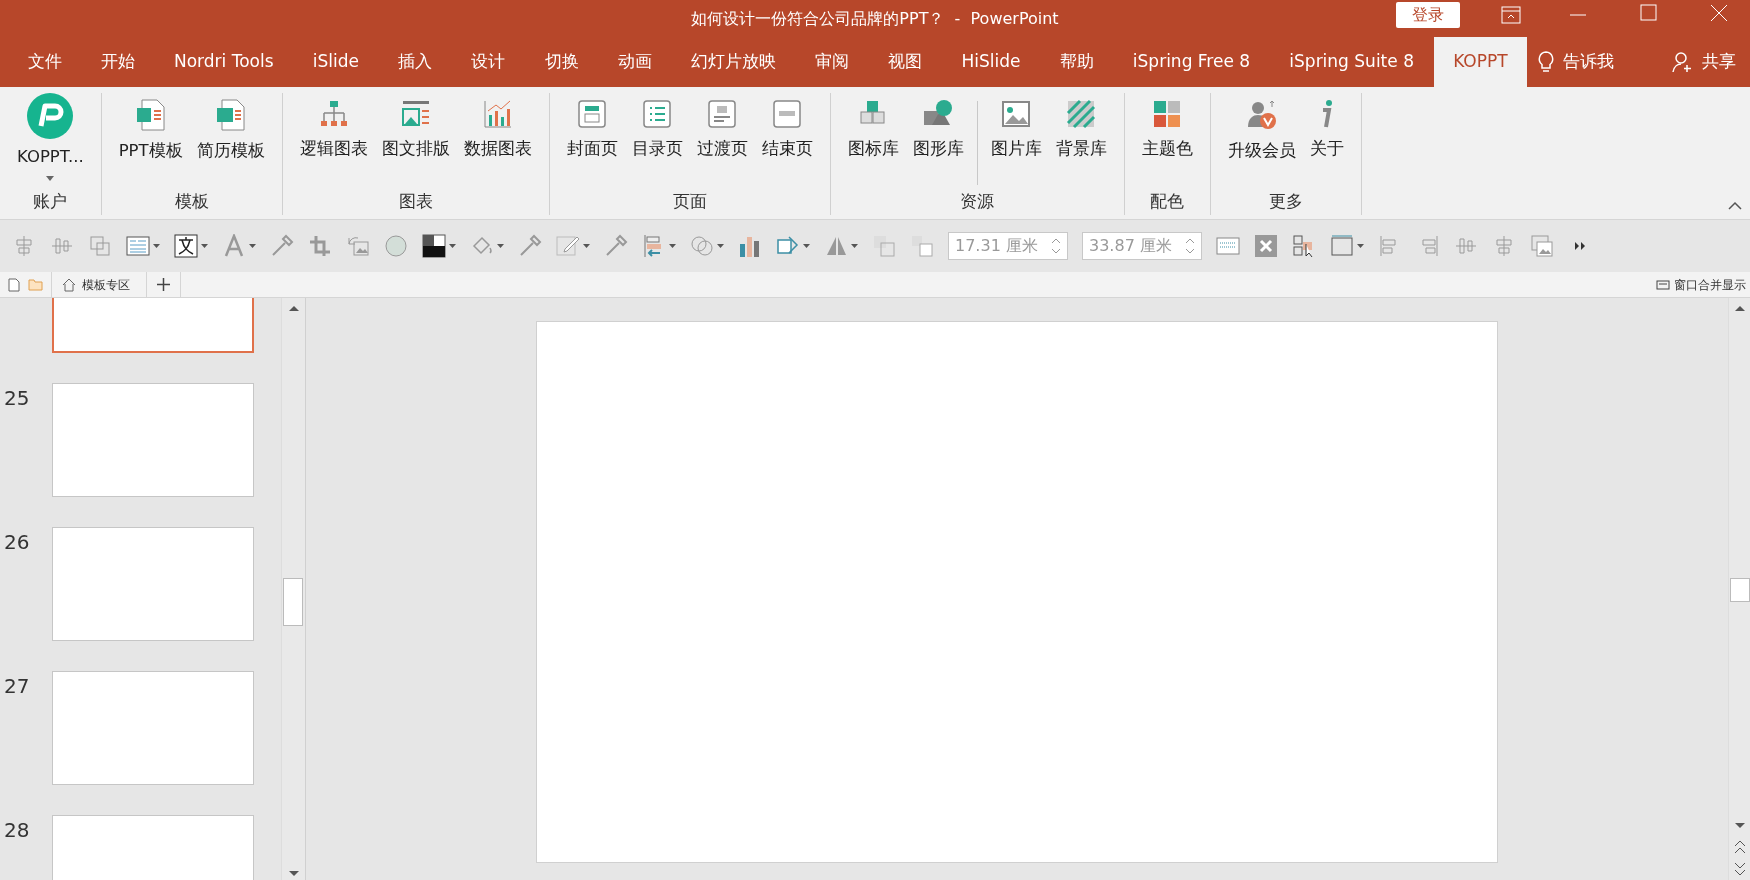 Image resolution: width=1750 pixels, height=880 pixels. What do you see at coordinates (1081, 127) in the screenshot?
I see `ribbon-button: 背景库` at bounding box center [1081, 127].